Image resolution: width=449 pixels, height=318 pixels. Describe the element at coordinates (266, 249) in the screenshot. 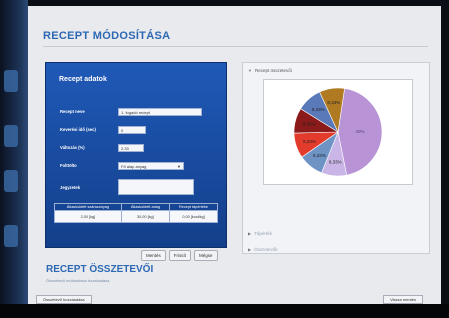

I see `accordion-label: Összetevők` at that location.